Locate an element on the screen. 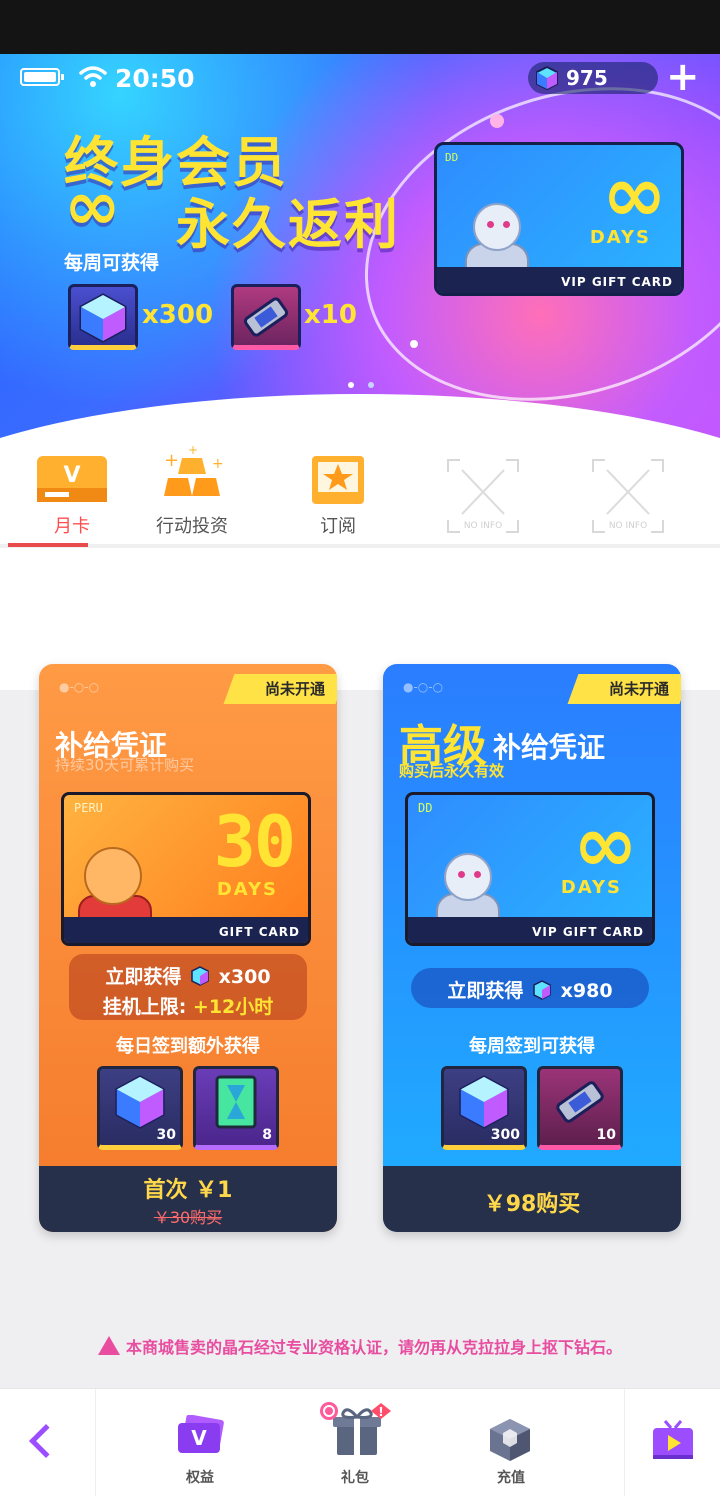 This screenshot has width=720, height=1496. currency-display: 975 is located at coordinates (593, 78).